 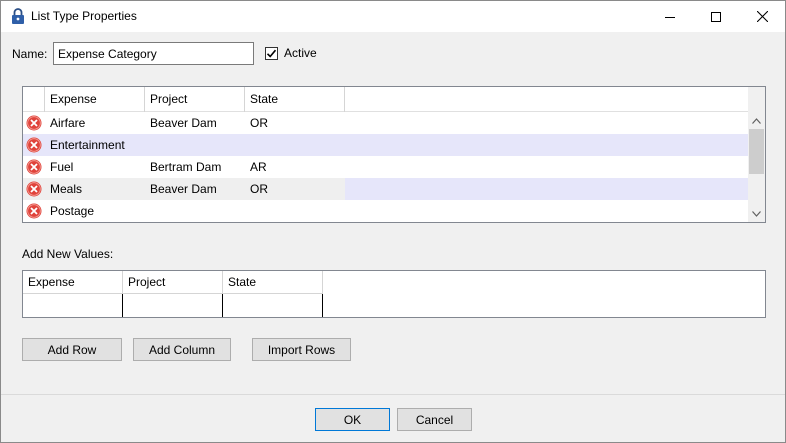 What do you see at coordinates (352, 419) in the screenshot?
I see `ok-button: OK` at bounding box center [352, 419].